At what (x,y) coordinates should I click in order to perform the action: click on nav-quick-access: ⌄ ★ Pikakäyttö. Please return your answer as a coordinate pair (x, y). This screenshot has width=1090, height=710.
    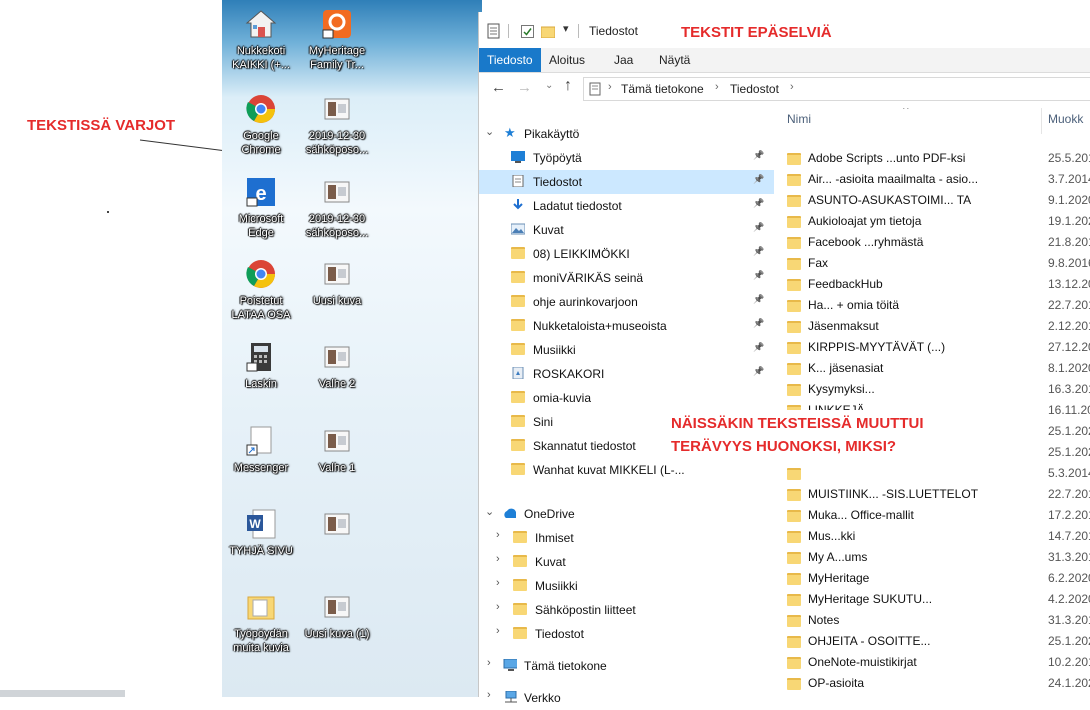
    Looking at the image, I should click on (626, 134).